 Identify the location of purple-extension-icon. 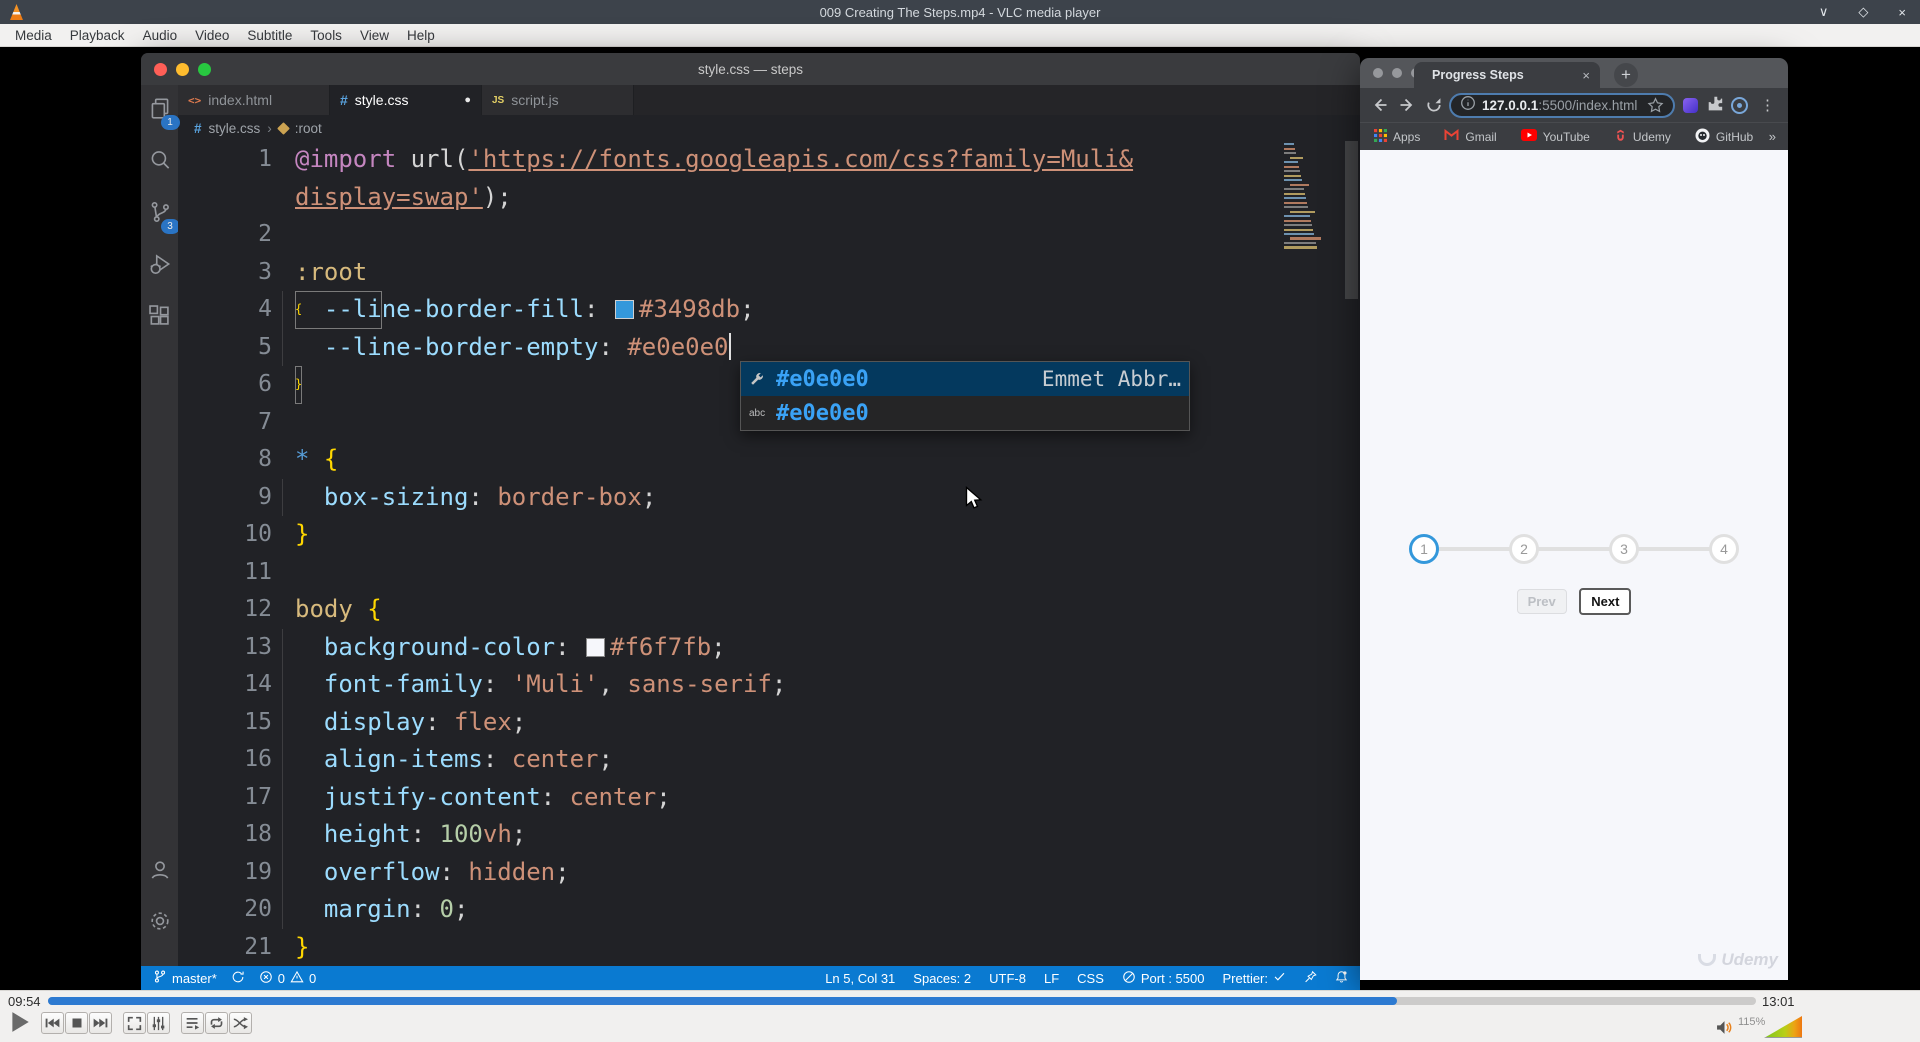
(1690, 105).